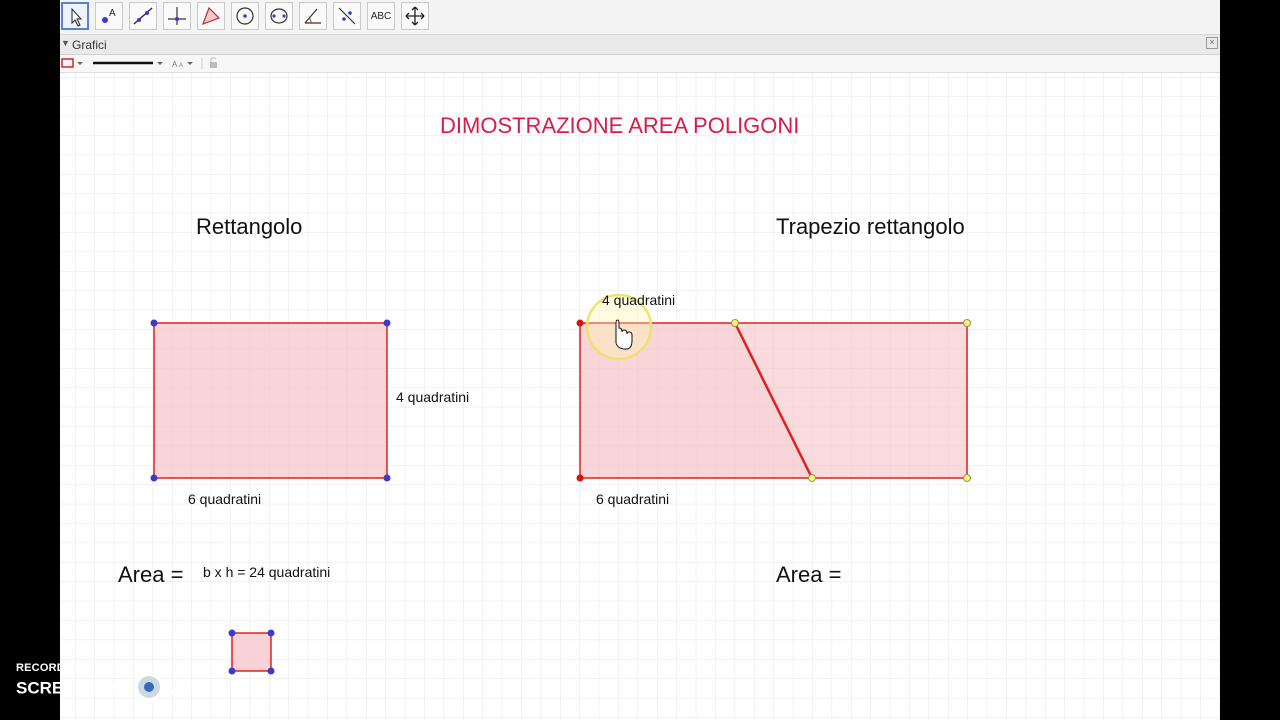  What do you see at coordinates (175, 64) in the screenshot?
I see `label-style-icon: A` at bounding box center [175, 64].